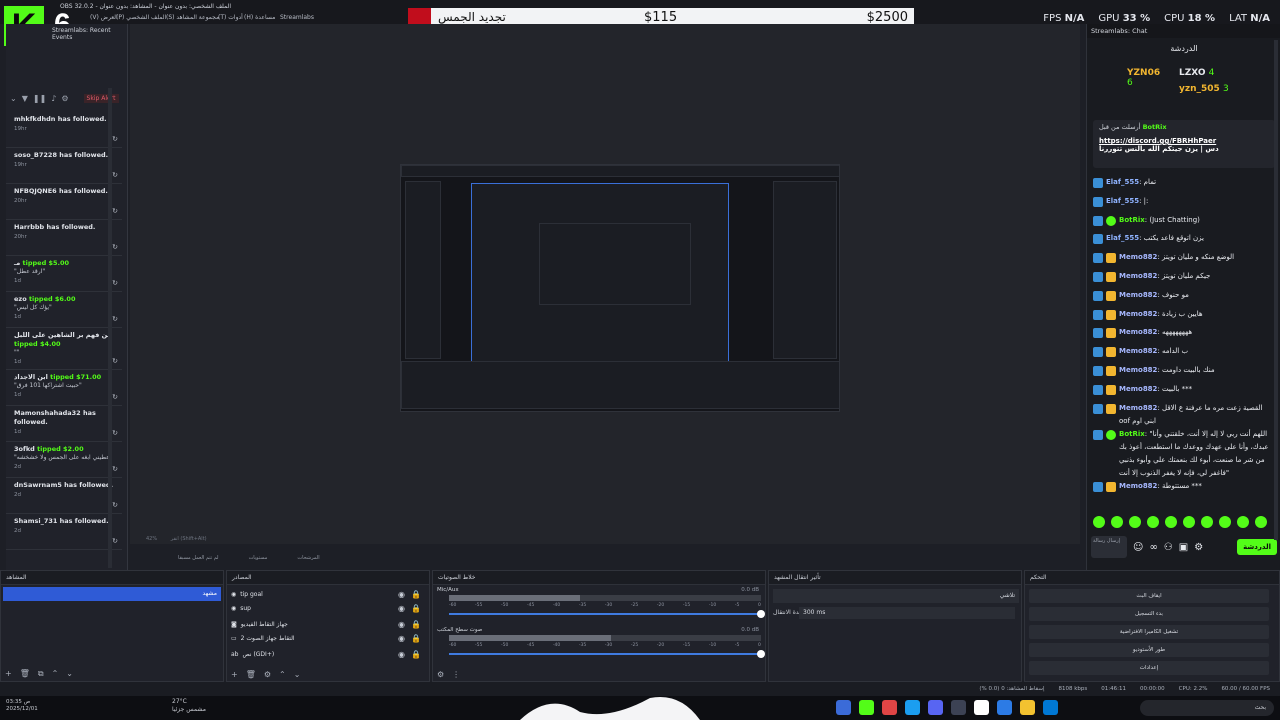  Describe the element at coordinates (112, 594) in the screenshot. I see `scene-item-selected: مشهد` at that location.